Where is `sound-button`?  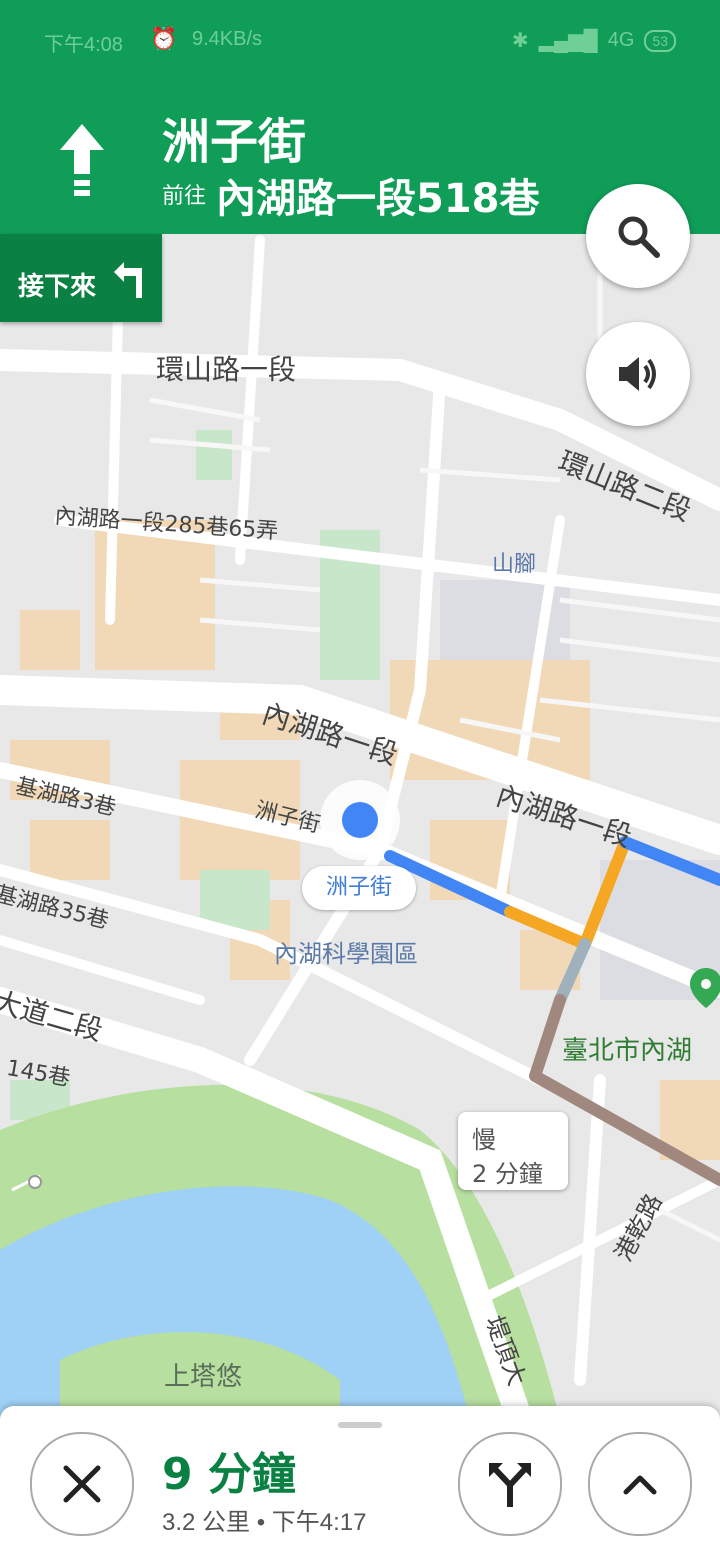
sound-button is located at coordinates (638, 374).